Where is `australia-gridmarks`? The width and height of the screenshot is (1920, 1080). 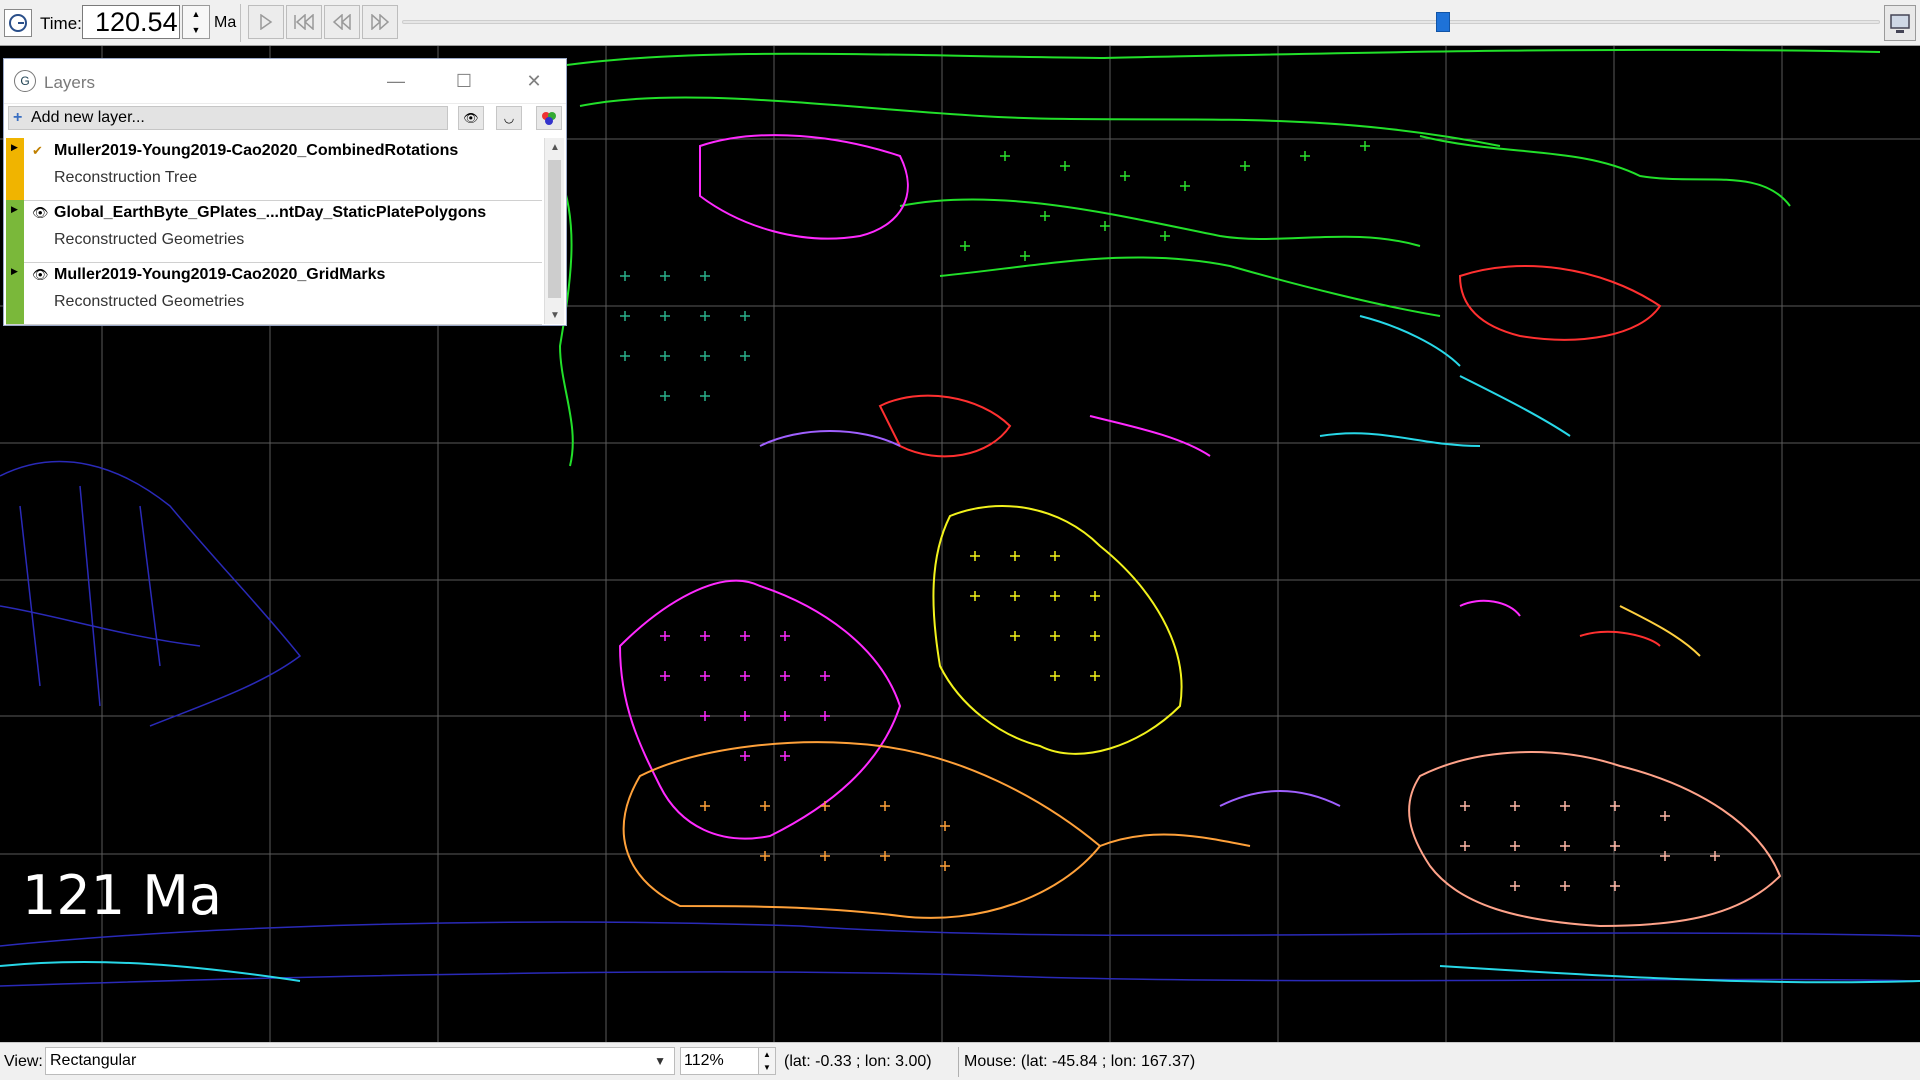
australia-gridmarks is located at coordinates (1590, 846).